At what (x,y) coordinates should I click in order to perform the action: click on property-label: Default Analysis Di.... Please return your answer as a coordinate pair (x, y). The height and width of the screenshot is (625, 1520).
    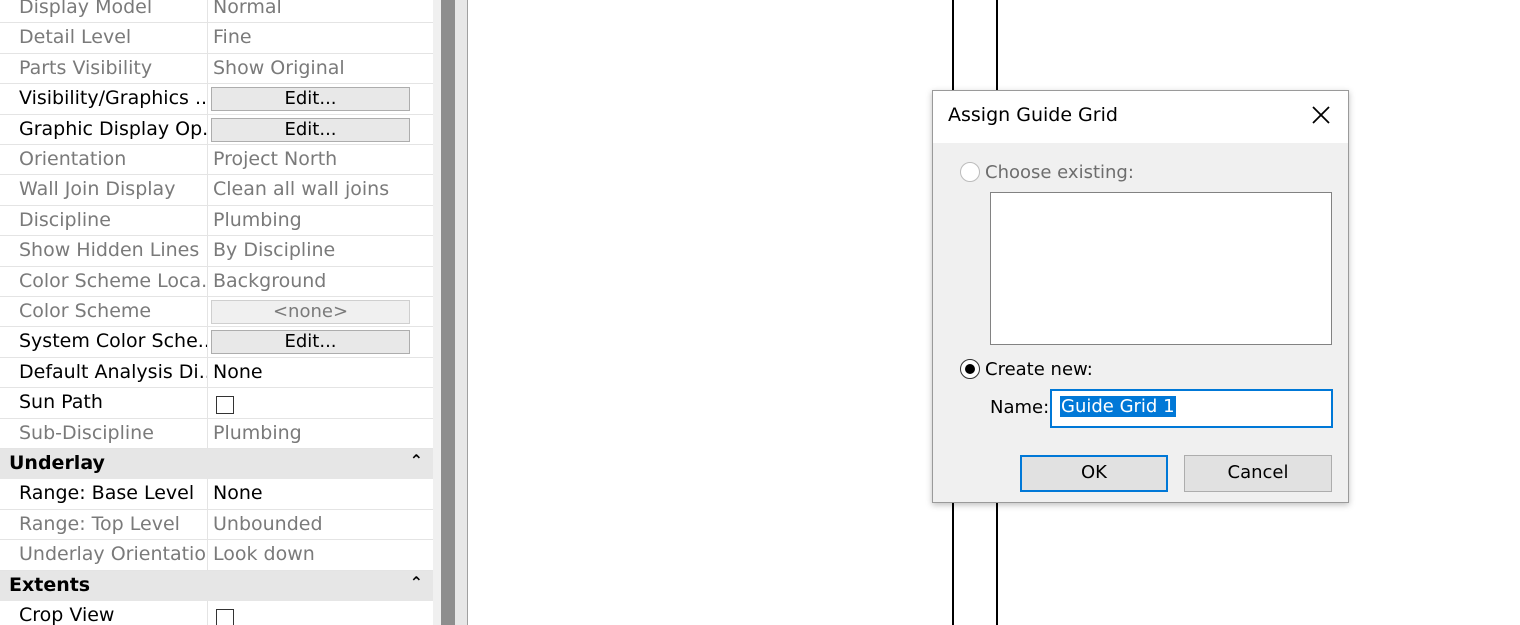
    Looking at the image, I should click on (107, 372).